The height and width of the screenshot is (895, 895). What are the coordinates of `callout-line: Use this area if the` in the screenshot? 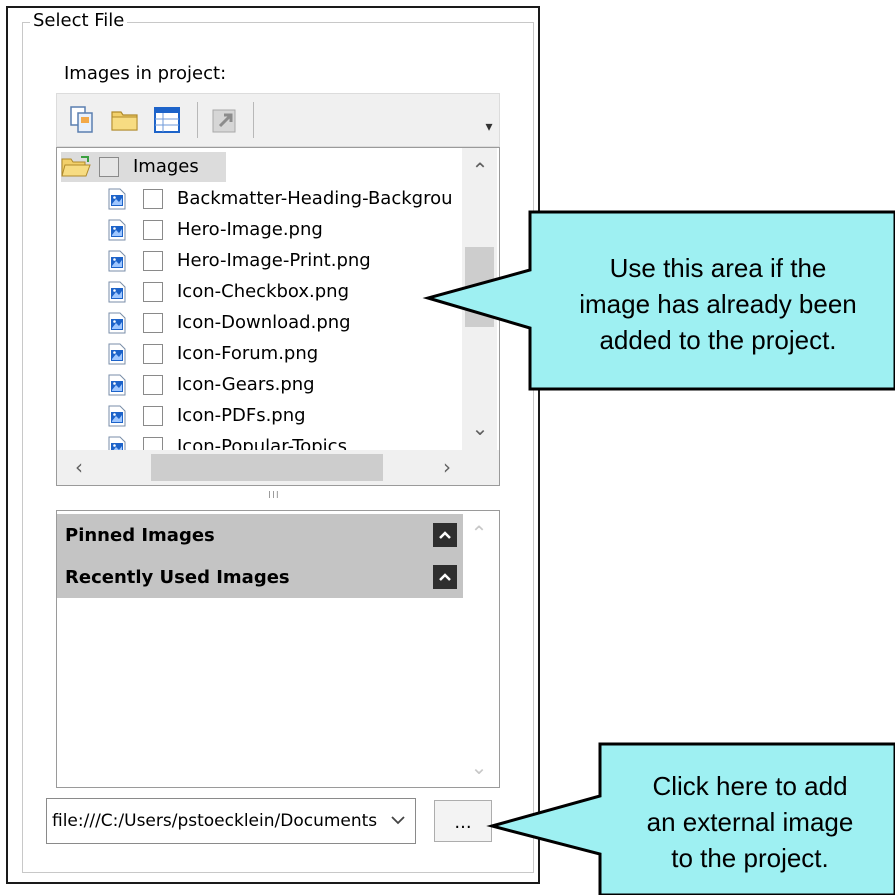 It's located at (718, 268).